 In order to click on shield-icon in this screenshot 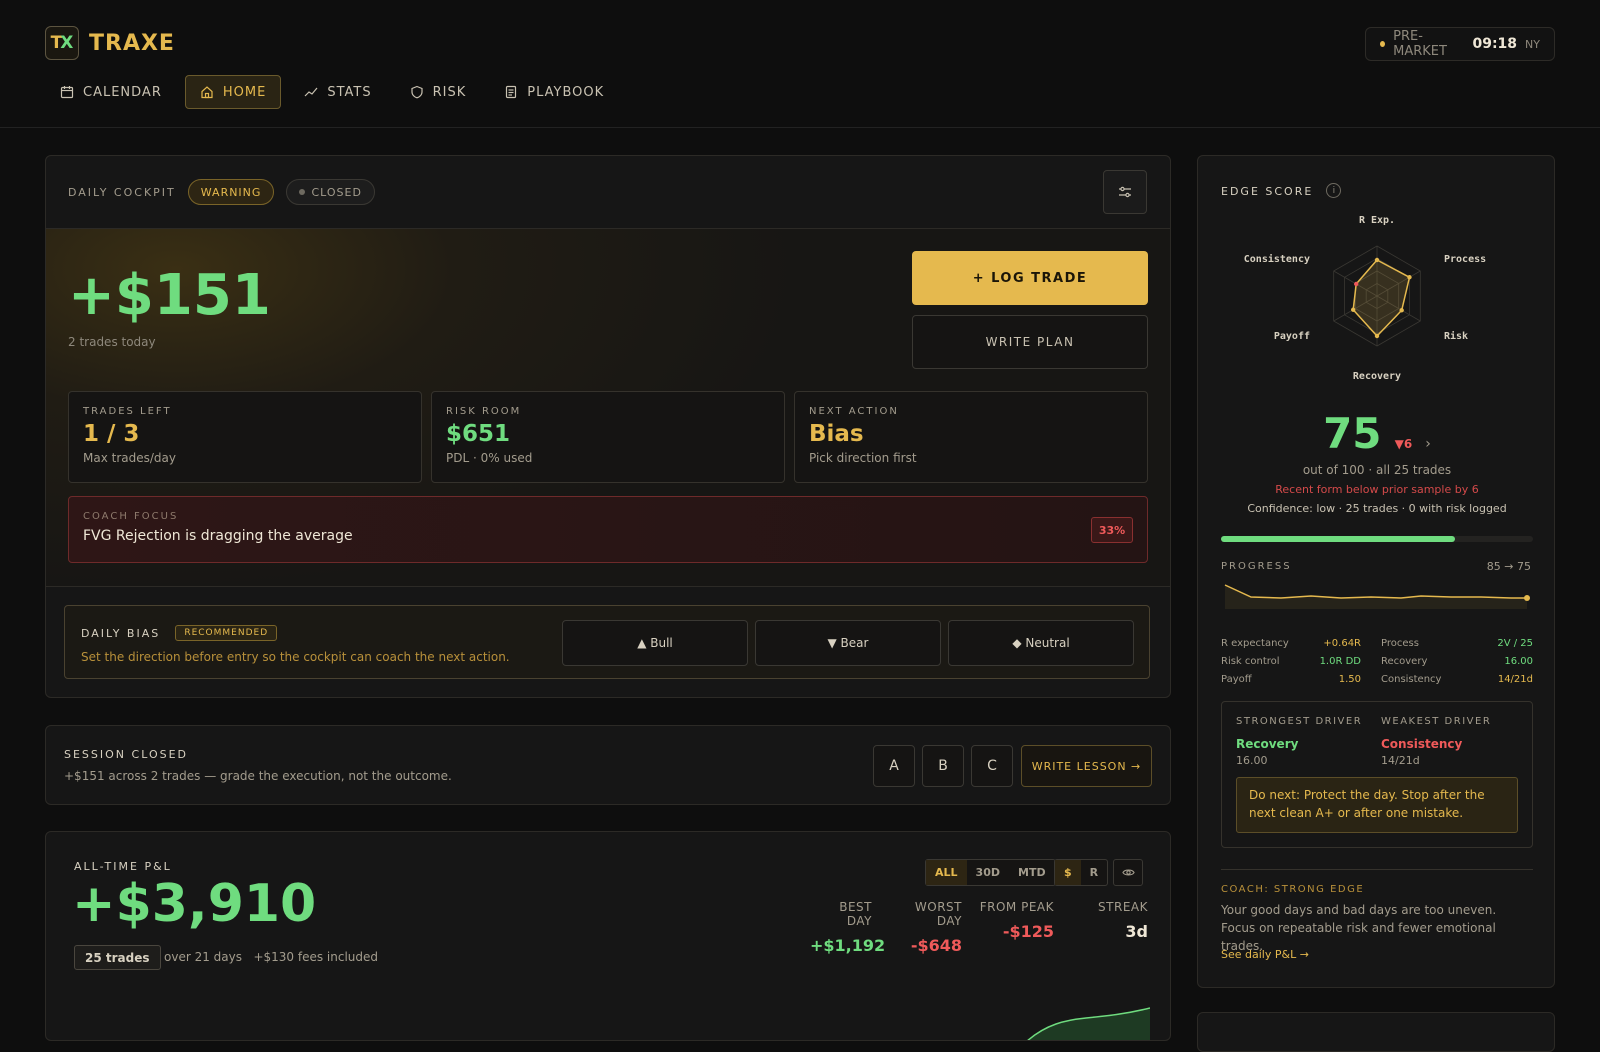, I will do `click(416, 92)`.